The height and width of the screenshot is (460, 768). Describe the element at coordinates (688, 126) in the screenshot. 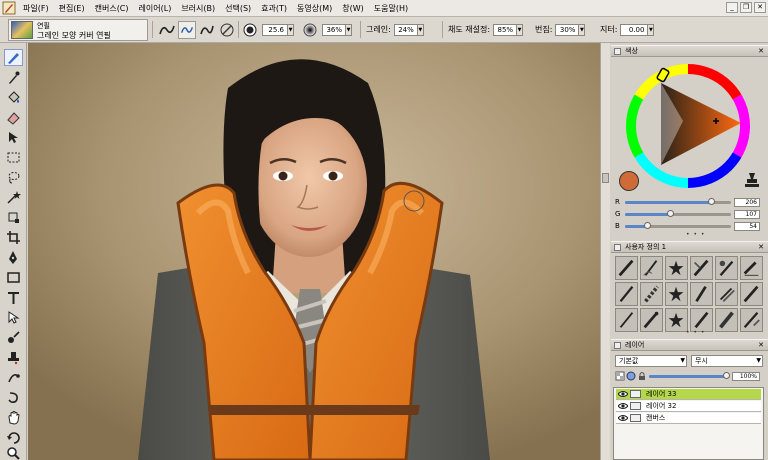

I see `color-wheel` at that location.